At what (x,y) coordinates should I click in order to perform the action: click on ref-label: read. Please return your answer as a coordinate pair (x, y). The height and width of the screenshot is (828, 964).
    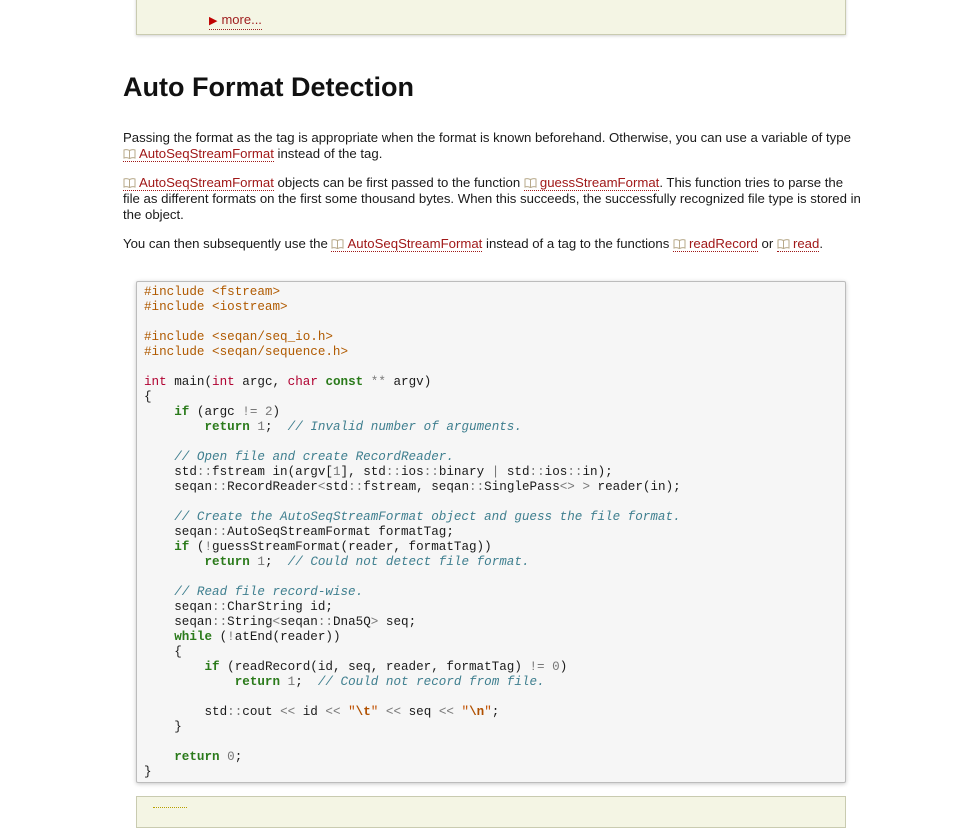
    Looking at the image, I should click on (806, 243).